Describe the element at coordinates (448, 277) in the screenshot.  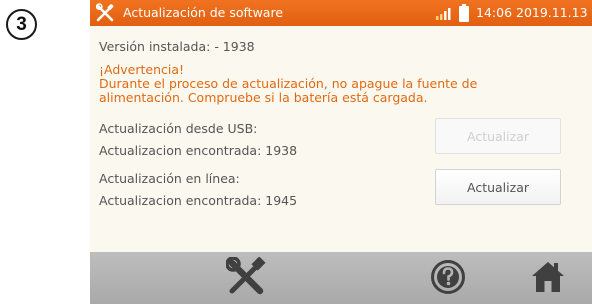
I see `help-icon` at that location.